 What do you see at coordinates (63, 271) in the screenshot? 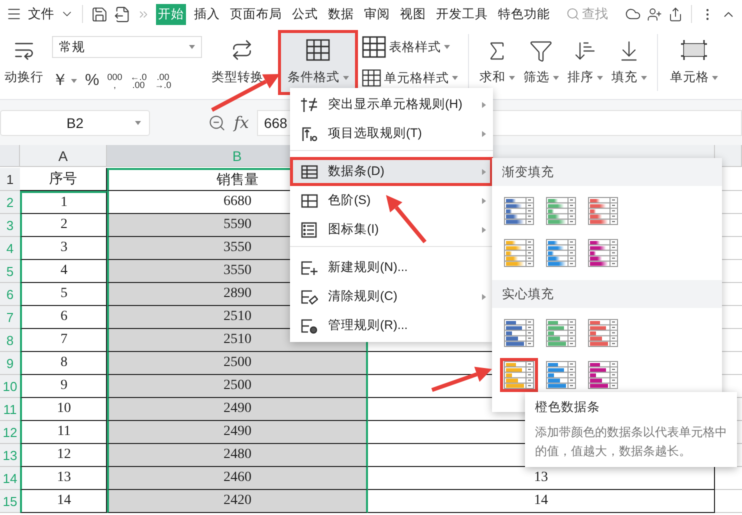
I see `table-cell: 4` at bounding box center [63, 271].